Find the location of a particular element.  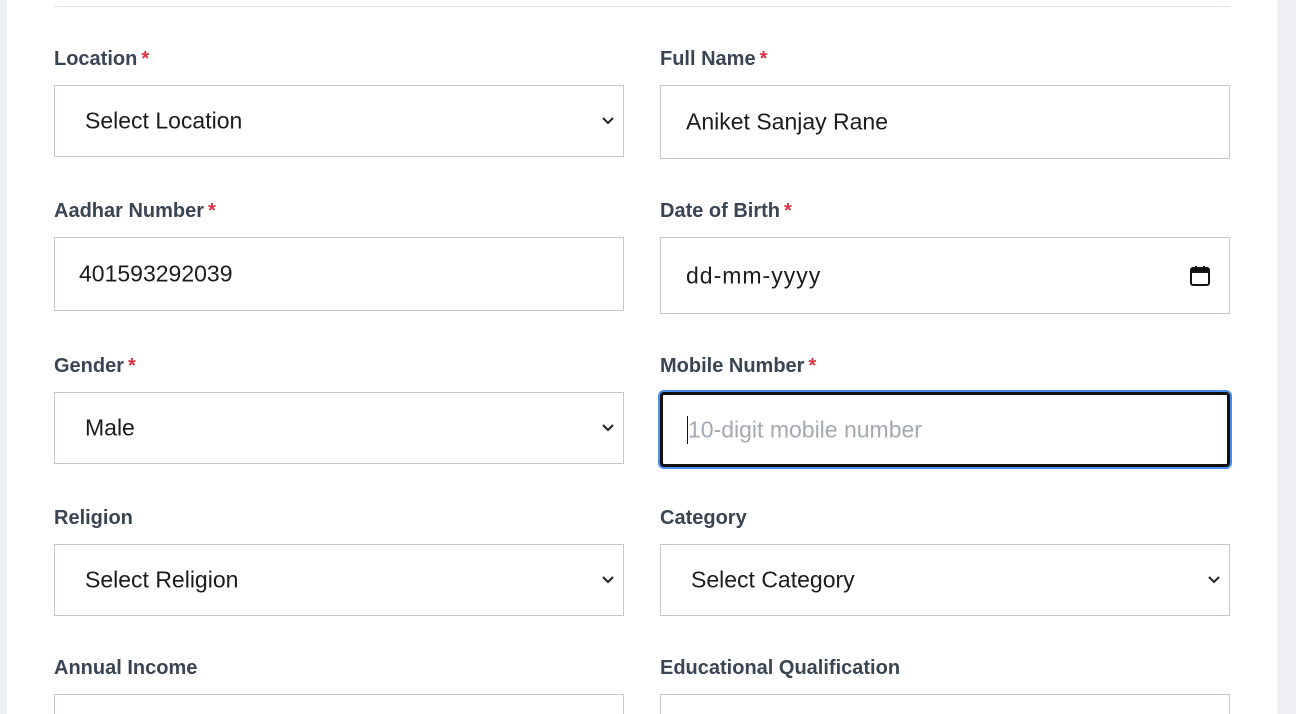

category-label: Category is located at coordinates (703, 518).